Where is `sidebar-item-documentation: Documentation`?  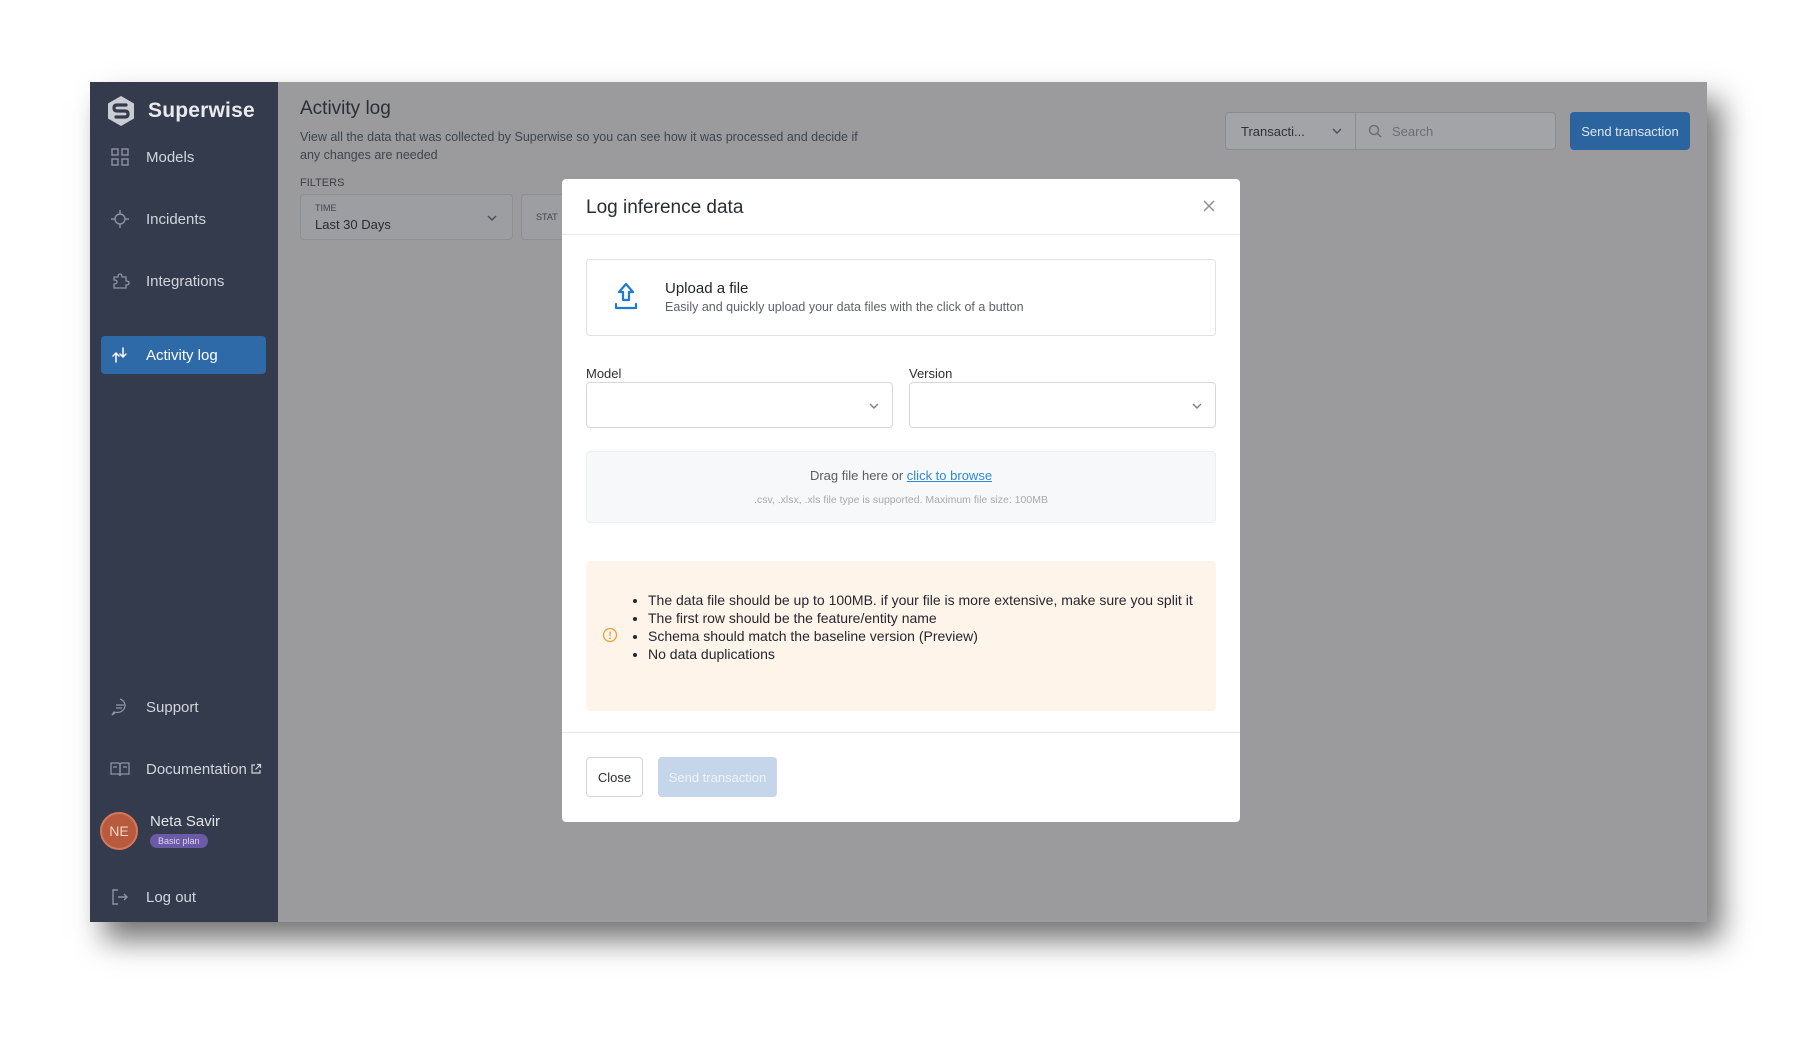
sidebar-item-documentation: Documentation is located at coordinates (187, 769).